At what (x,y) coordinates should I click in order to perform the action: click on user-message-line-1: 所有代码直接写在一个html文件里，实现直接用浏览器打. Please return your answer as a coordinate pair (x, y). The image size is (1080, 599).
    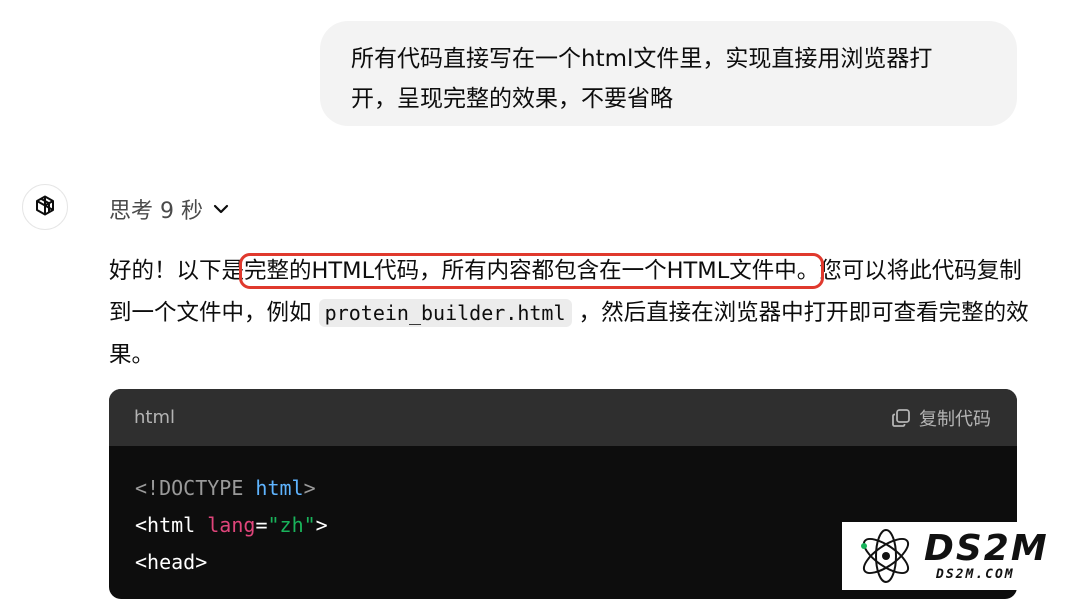
    Looking at the image, I should click on (642, 59).